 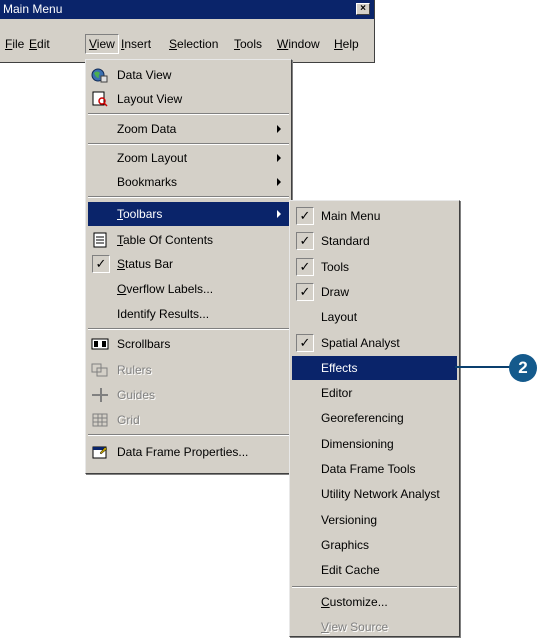 What do you see at coordinates (338, 44) in the screenshot?
I see `menu-help-mnemonic: H` at bounding box center [338, 44].